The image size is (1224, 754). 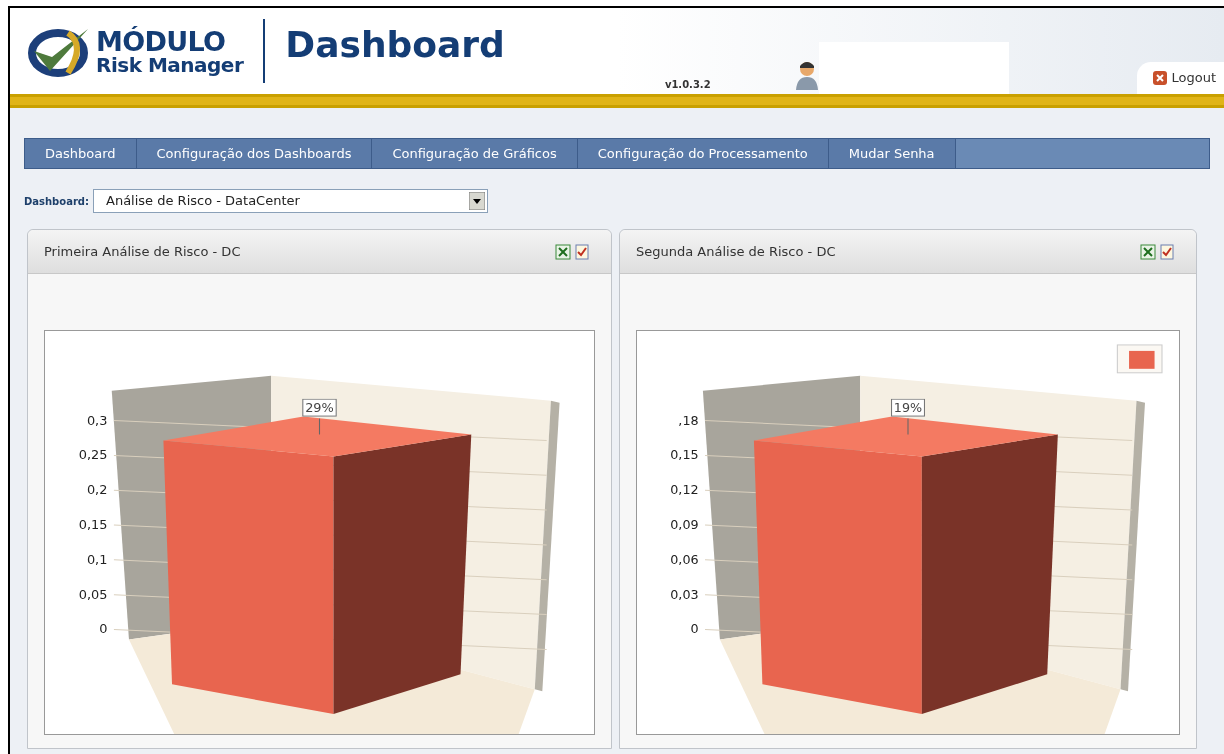 I want to click on axis-tick-label: 0,05, so click(x=93, y=594).